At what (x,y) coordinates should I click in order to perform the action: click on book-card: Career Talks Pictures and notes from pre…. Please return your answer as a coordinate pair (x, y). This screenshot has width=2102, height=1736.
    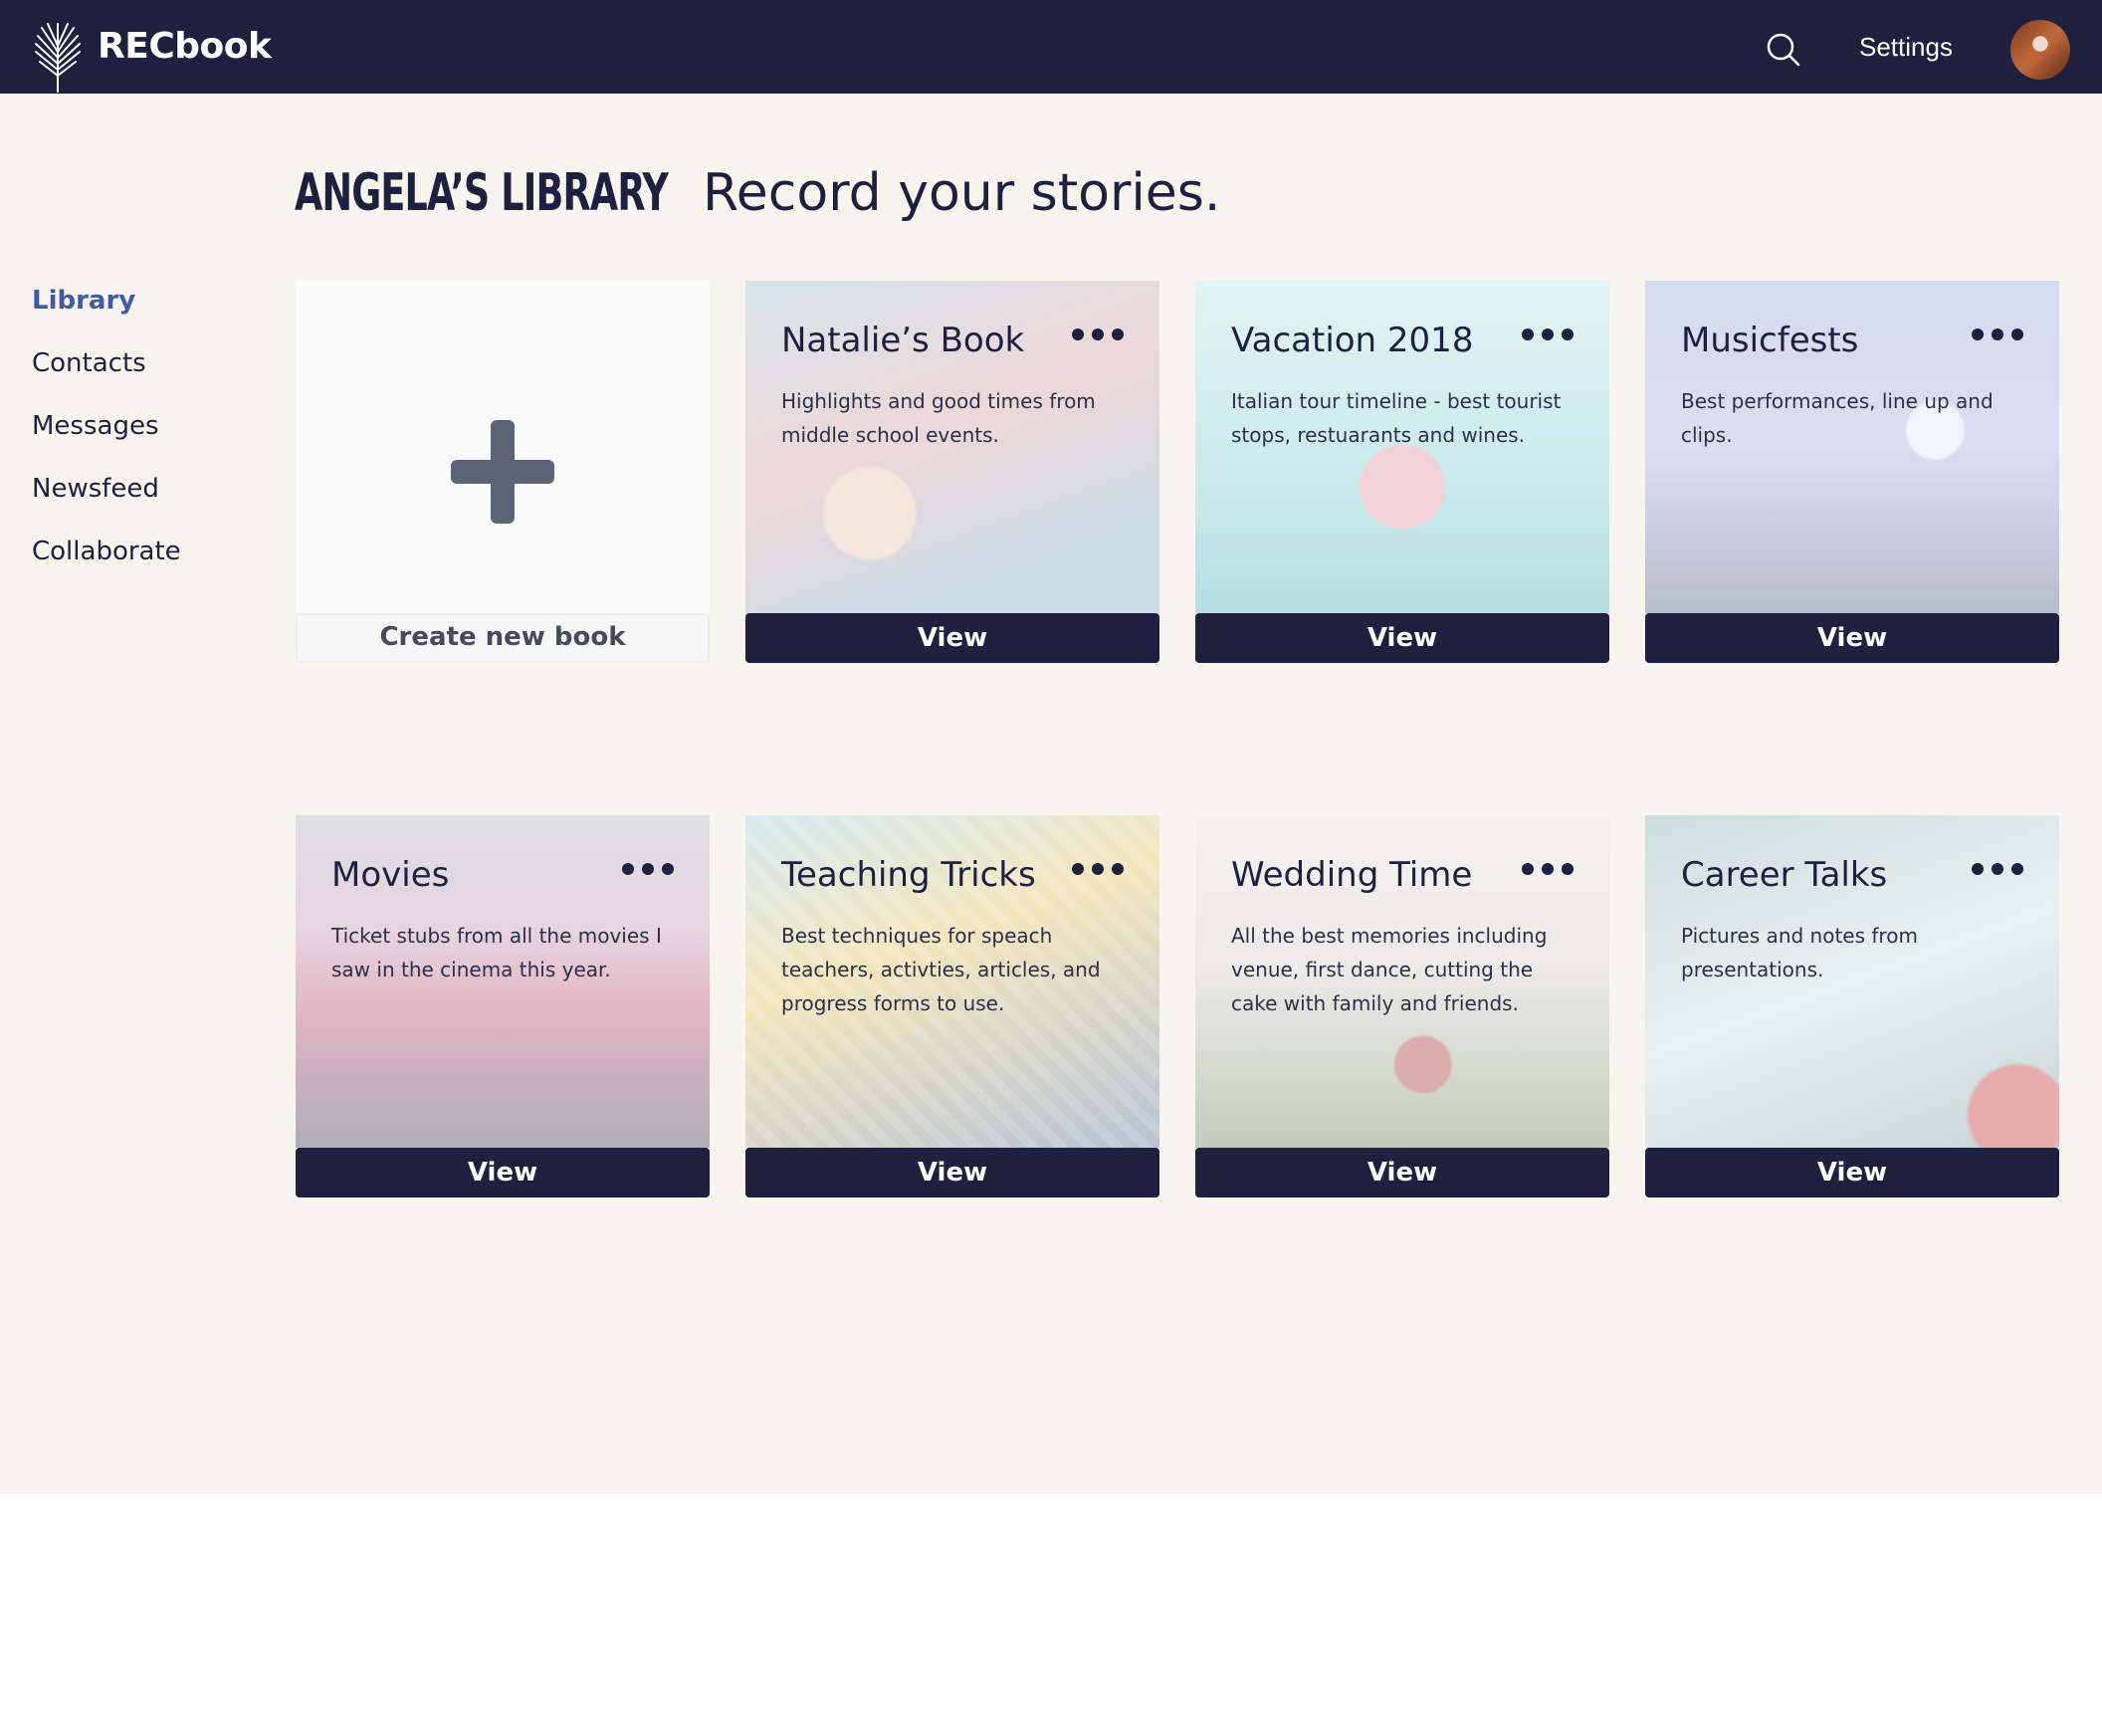
    Looking at the image, I should click on (1852, 1006).